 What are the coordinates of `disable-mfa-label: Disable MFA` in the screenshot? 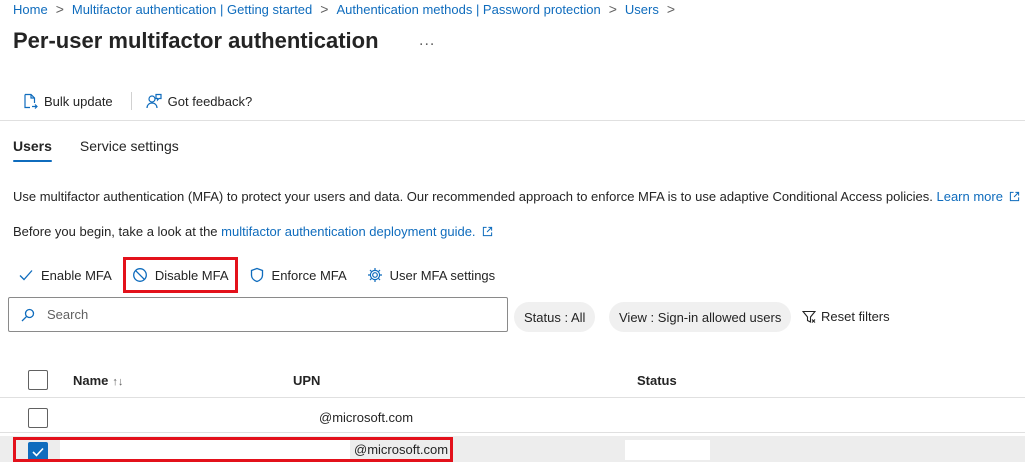 It's located at (191, 275).